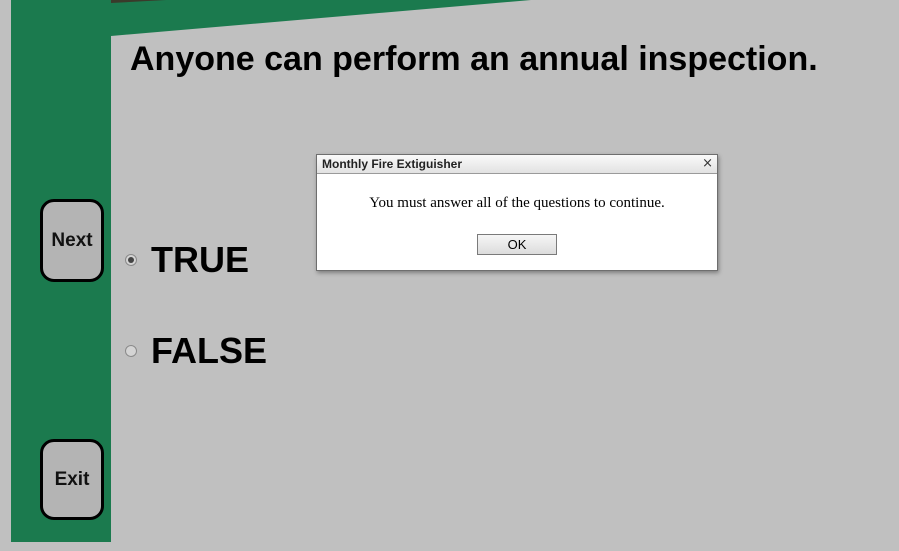 The height and width of the screenshot is (551, 899). I want to click on header-banner, so click(321, 18).